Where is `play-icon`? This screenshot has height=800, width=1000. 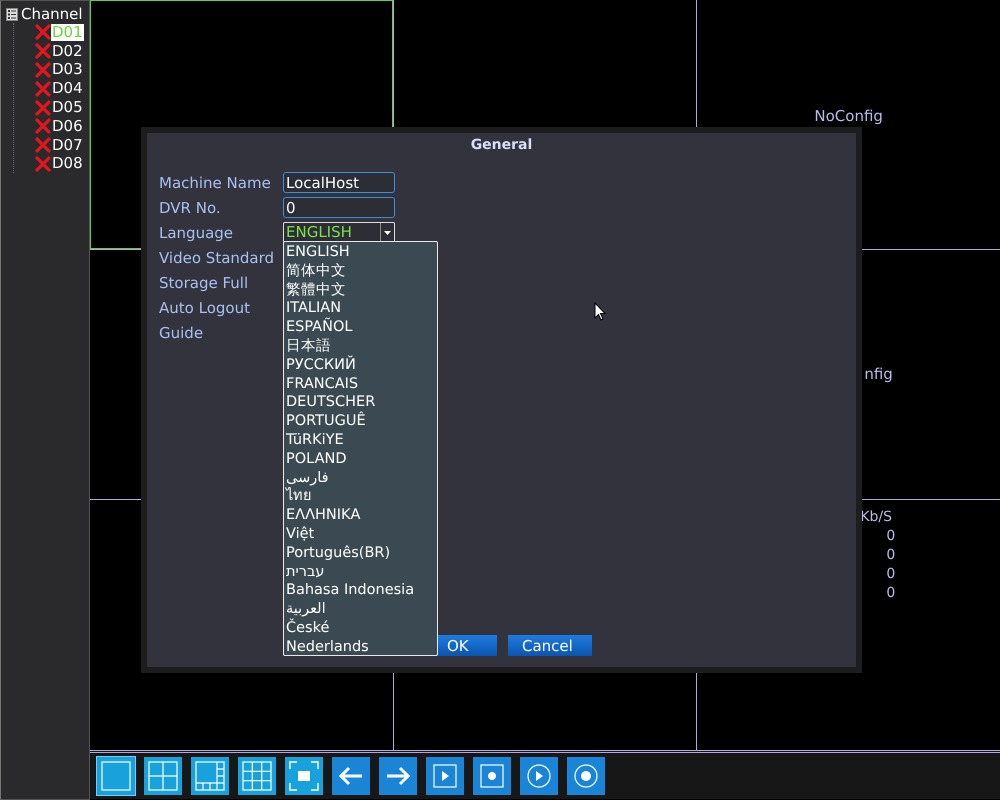
play-icon is located at coordinates (445, 776).